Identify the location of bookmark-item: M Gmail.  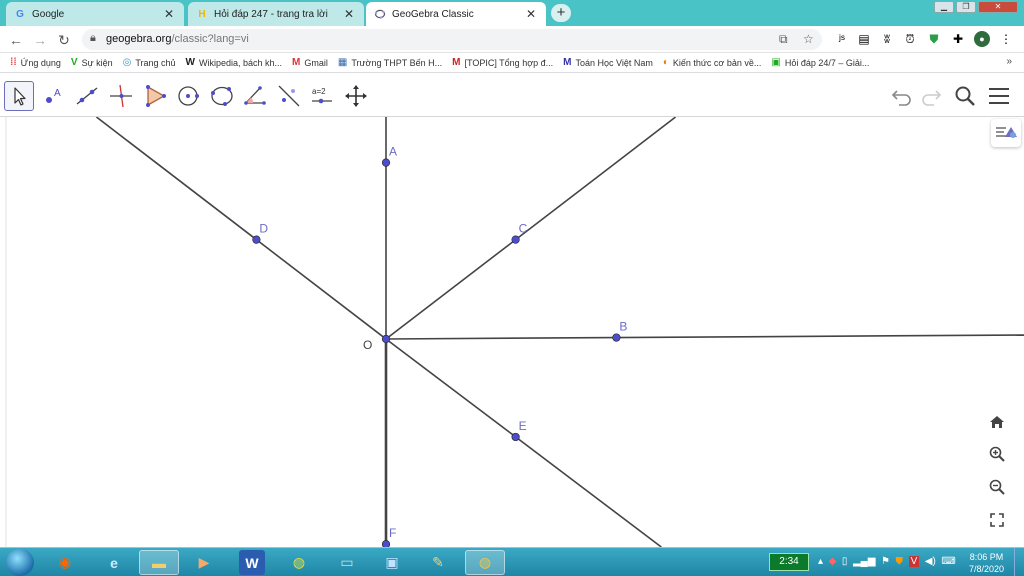
(310, 62).